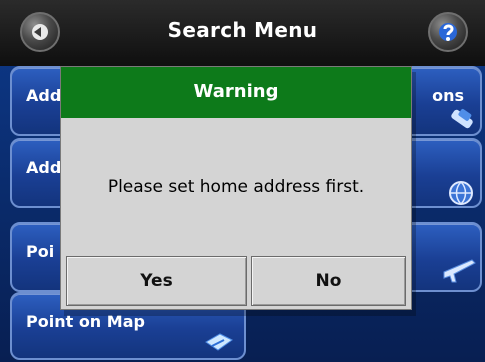 The image size is (485, 362). I want to click on help-icon, so click(448, 32).